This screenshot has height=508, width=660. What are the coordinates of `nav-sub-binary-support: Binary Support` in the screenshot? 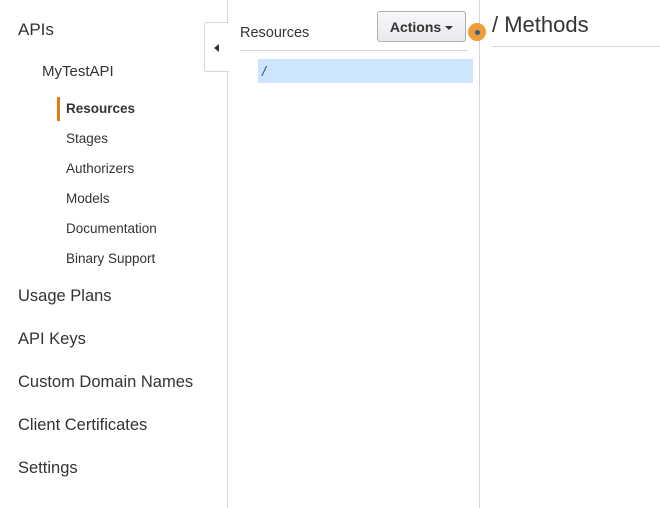 It's located at (110, 258).